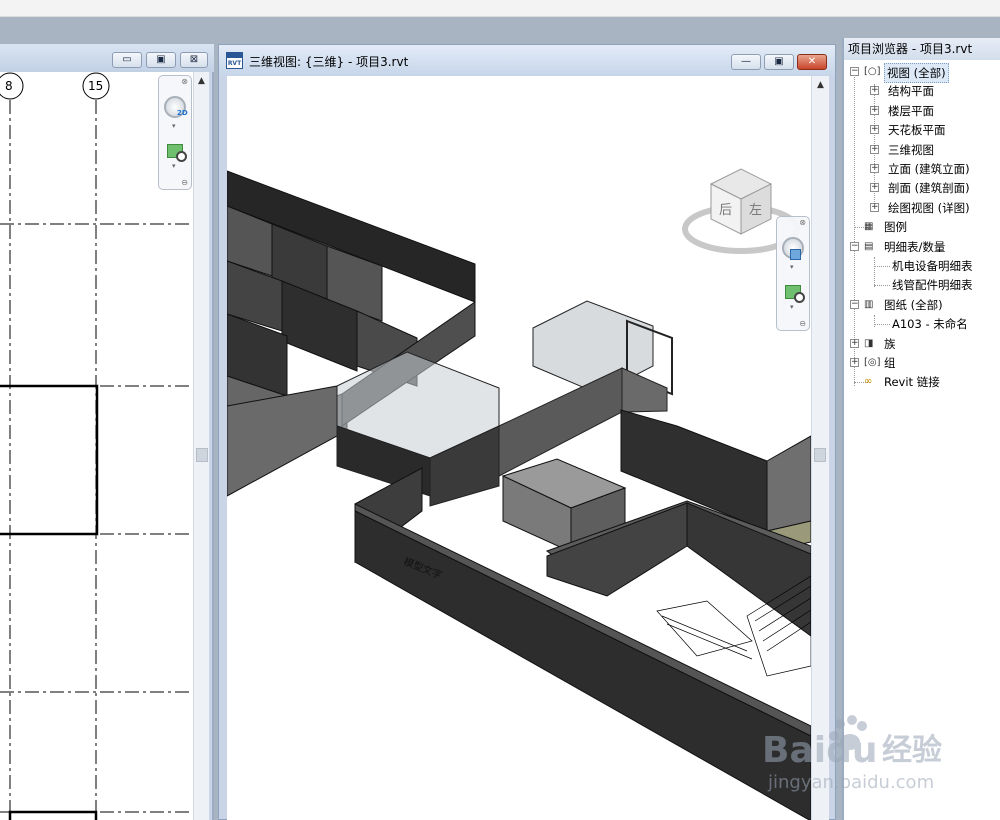  Describe the element at coordinates (917, 130) in the screenshot. I see `tree-node-label: 天花板平面` at that location.